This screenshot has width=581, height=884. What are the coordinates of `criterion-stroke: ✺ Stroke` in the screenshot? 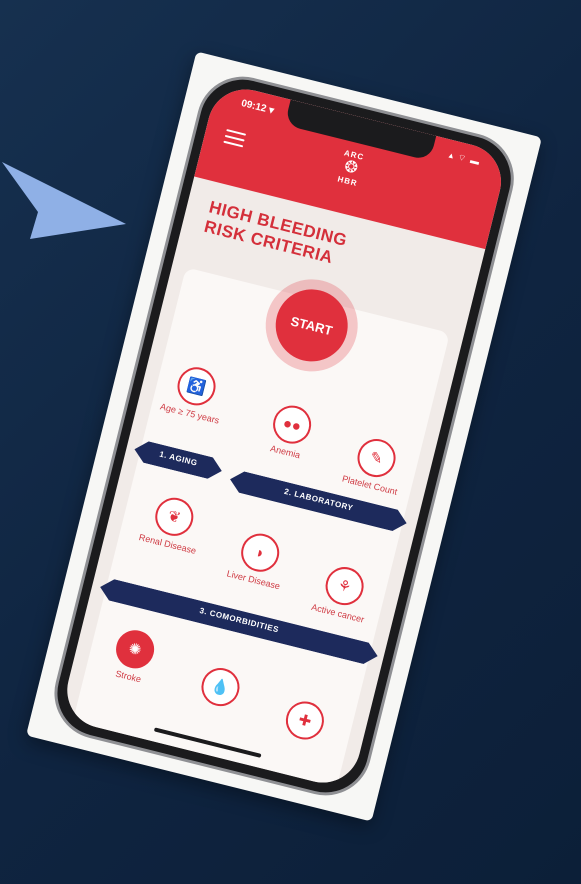 It's located at (133, 656).